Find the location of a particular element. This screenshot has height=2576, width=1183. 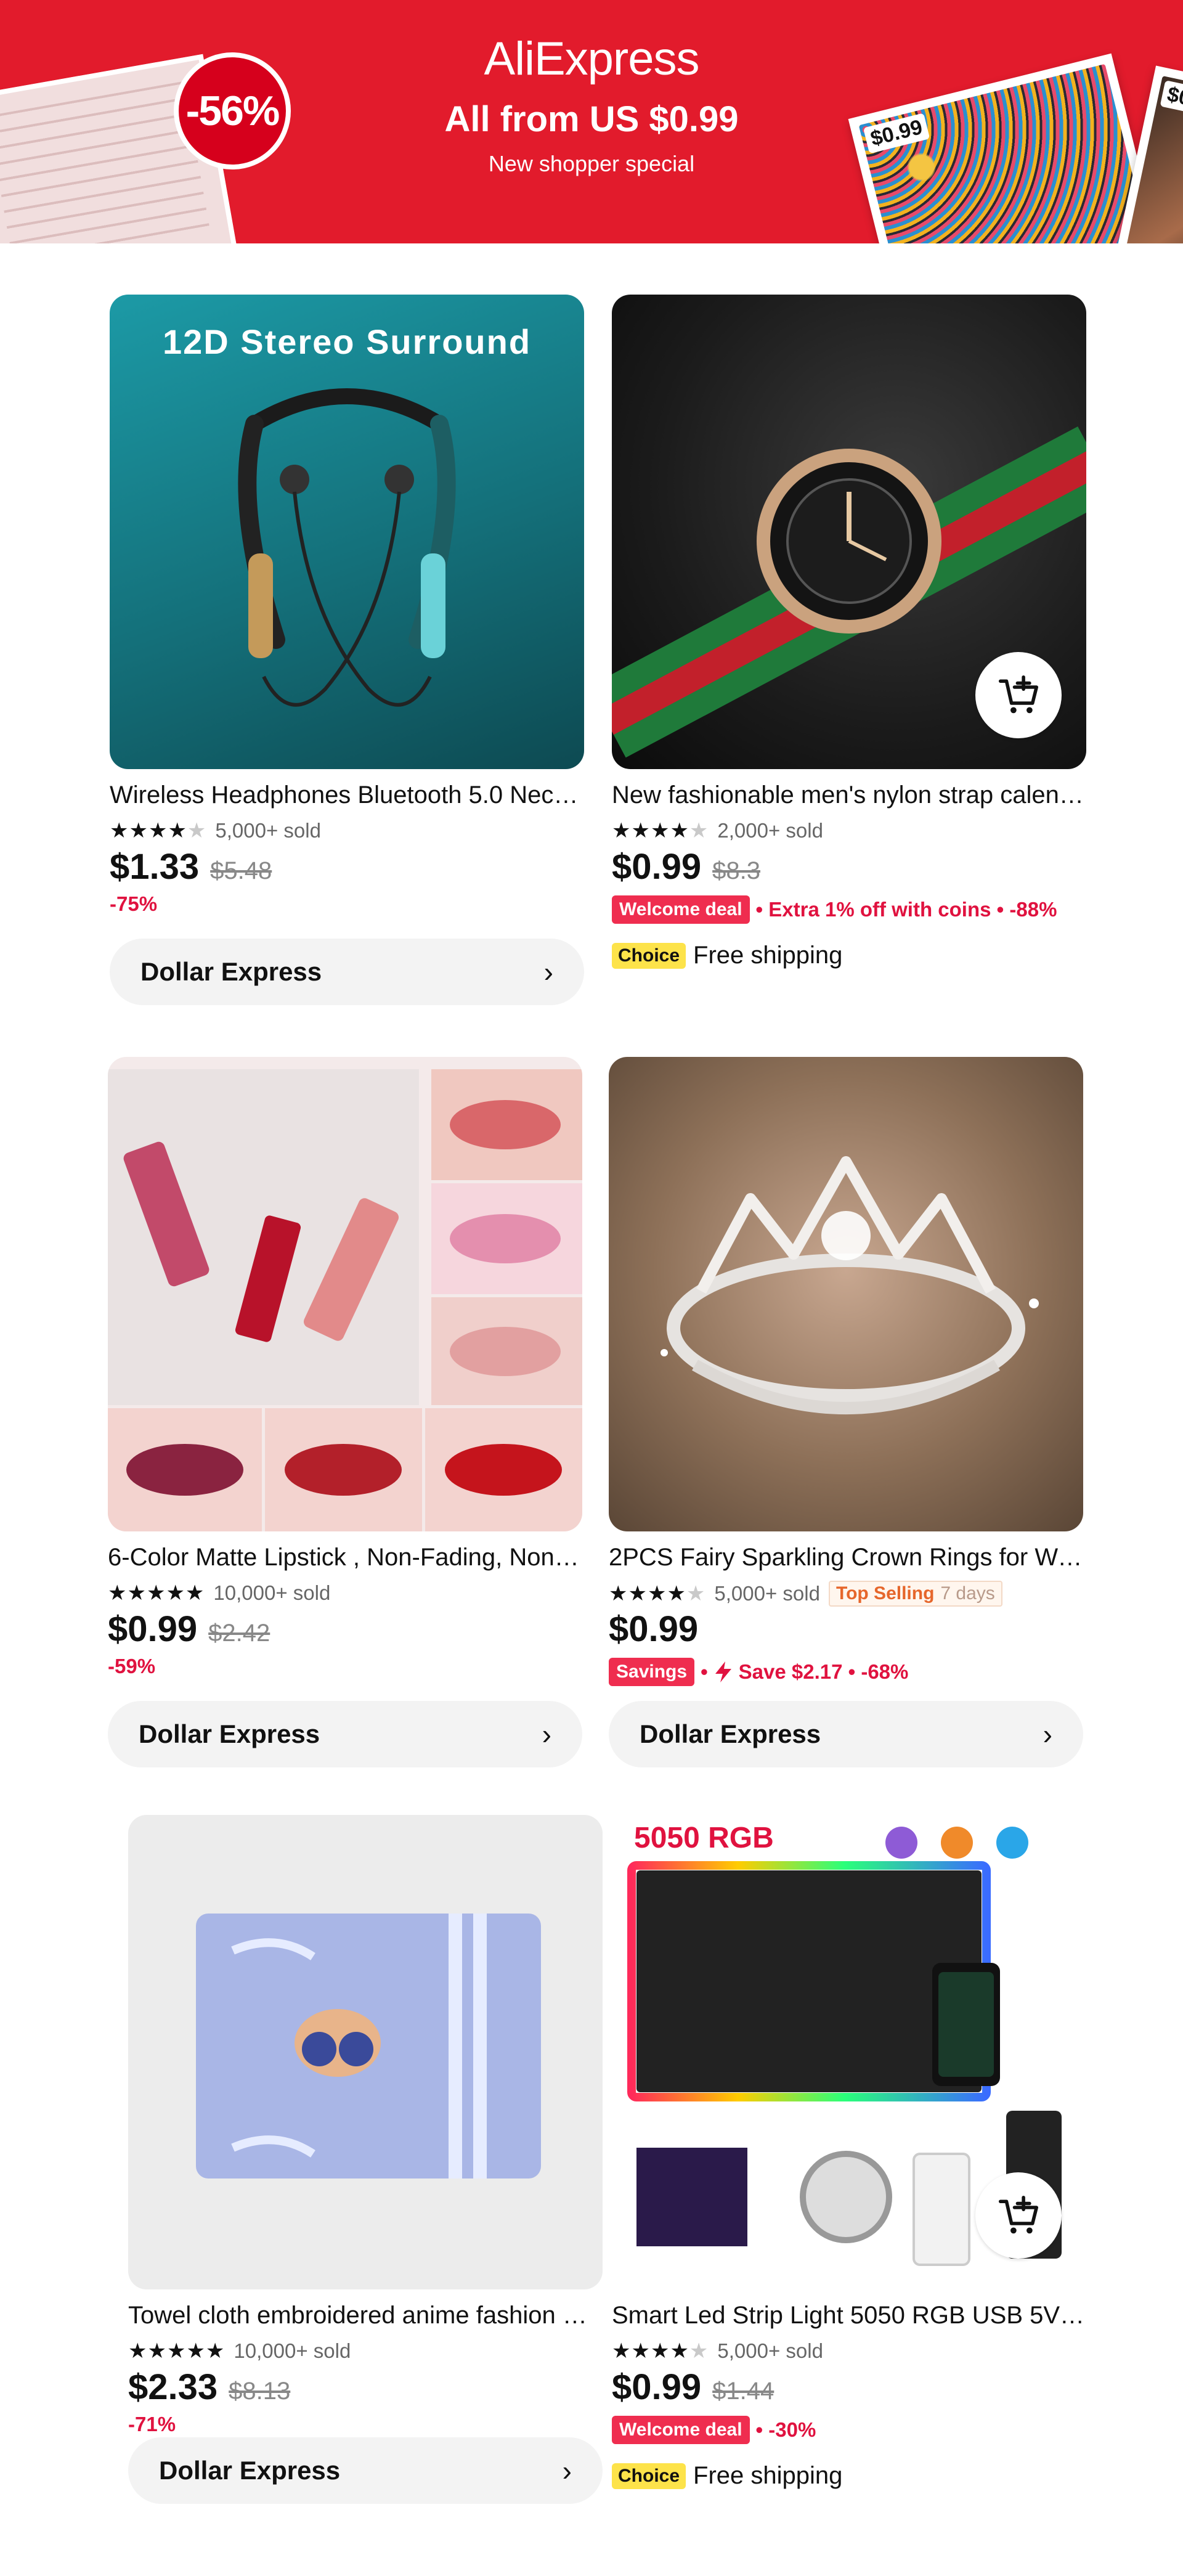

price-row: $0.99 $2.42 is located at coordinates (189, 1629).